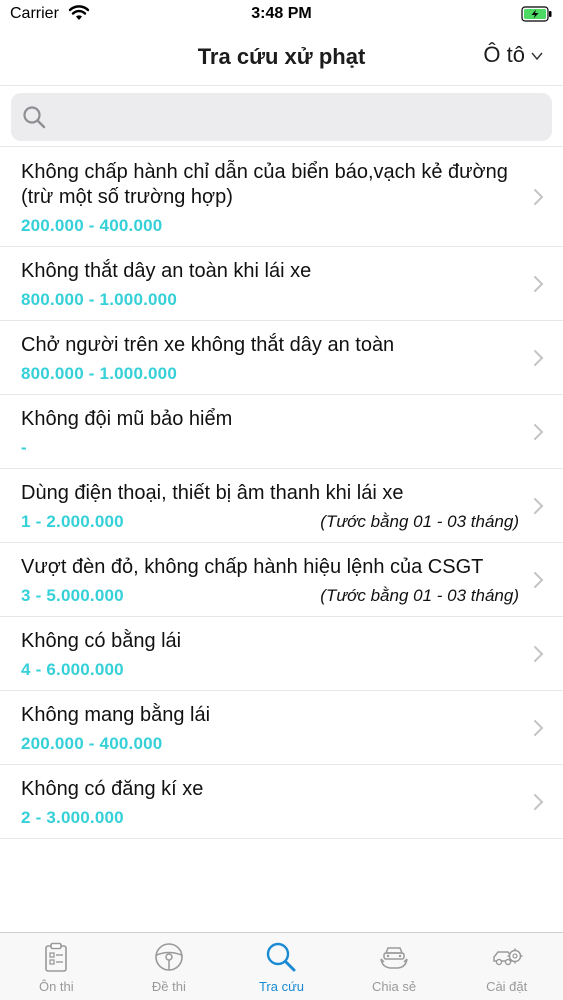 This screenshot has width=563, height=1000. I want to click on tab-label: Chia sẻ, so click(394, 986).